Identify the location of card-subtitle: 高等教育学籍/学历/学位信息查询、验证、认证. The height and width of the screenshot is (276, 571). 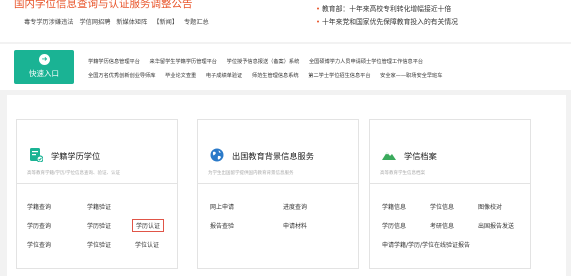
(74, 173).